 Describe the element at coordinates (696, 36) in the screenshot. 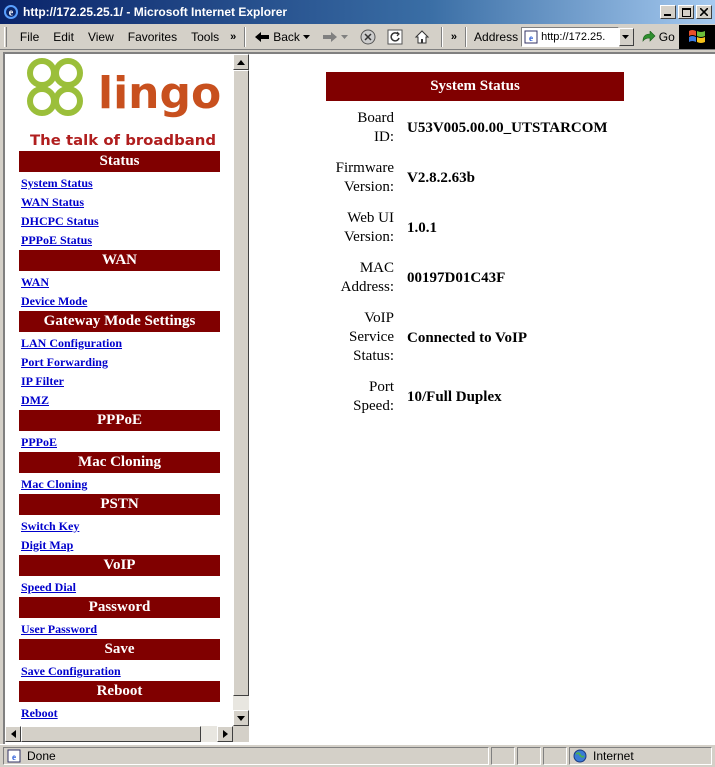

I see `windows-flag-icon` at that location.